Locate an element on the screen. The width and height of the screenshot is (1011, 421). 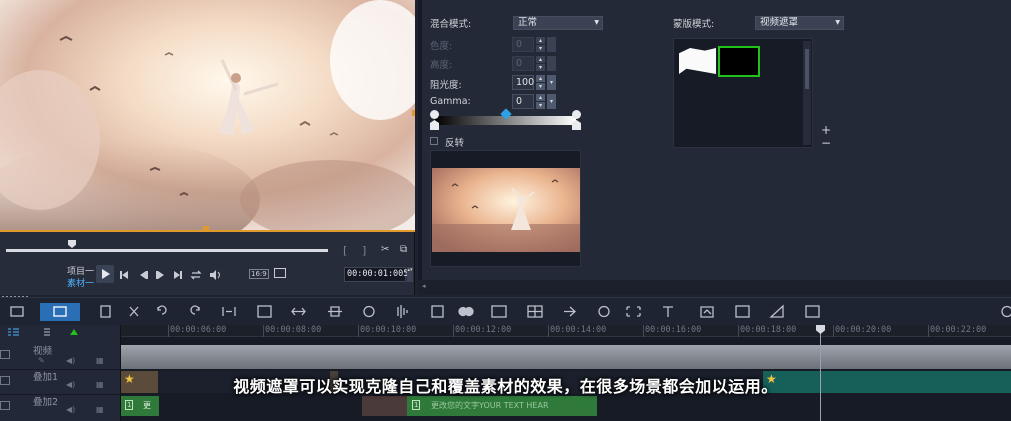
mask-preview-frame is located at coordinates (505, 208).